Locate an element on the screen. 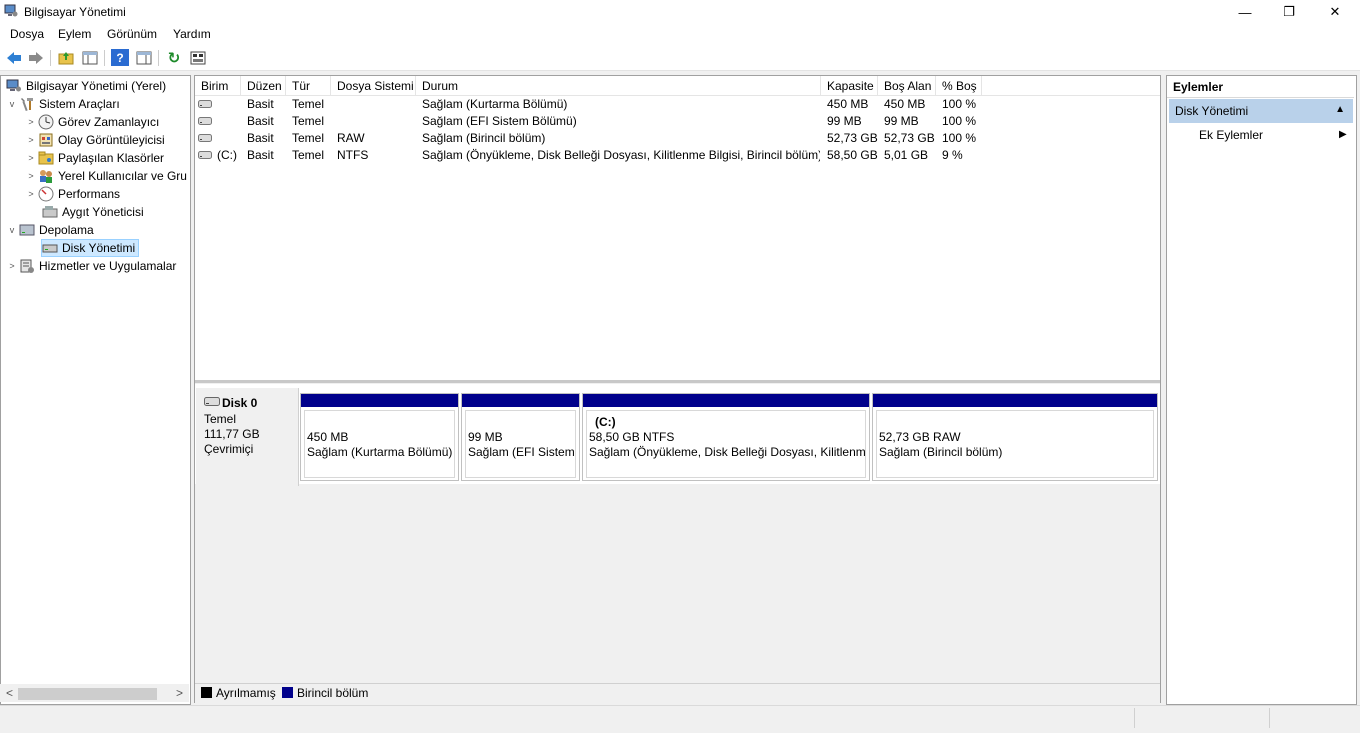 This screenshot has height=733, width=1360. partition-raw: 52,73 GB RAW Sağlam (Birincil bölüm) is located at coordinates (1015, 437).